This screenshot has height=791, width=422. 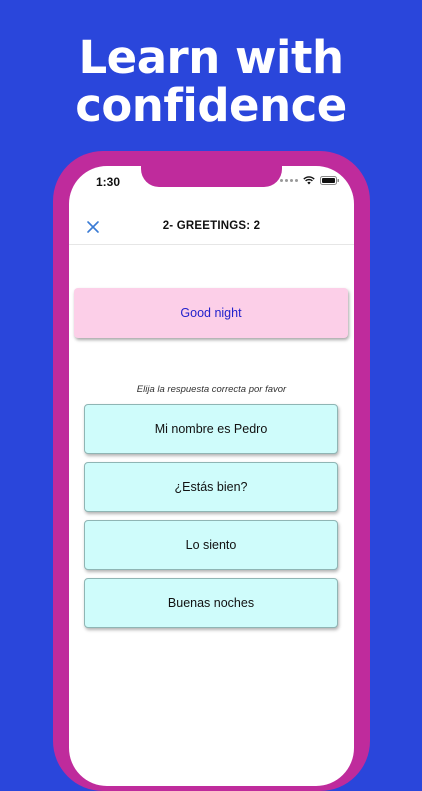 I want to click on answer-option-1: Mi nombre es Pedro, so click(x=211, y=429).